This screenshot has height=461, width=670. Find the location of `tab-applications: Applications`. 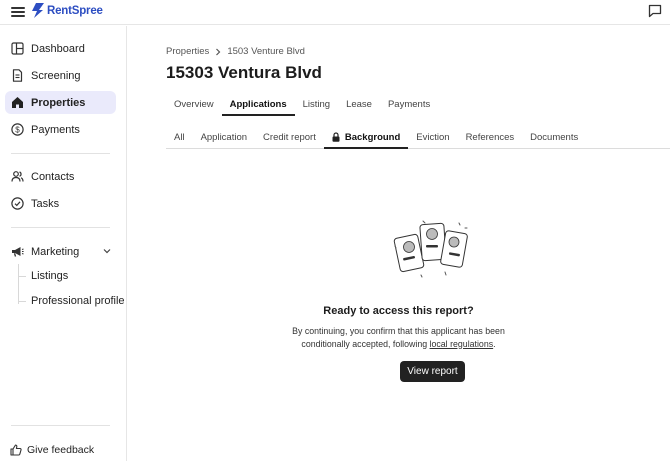

tab-applications: Applications is located at coordinates (258, 104).